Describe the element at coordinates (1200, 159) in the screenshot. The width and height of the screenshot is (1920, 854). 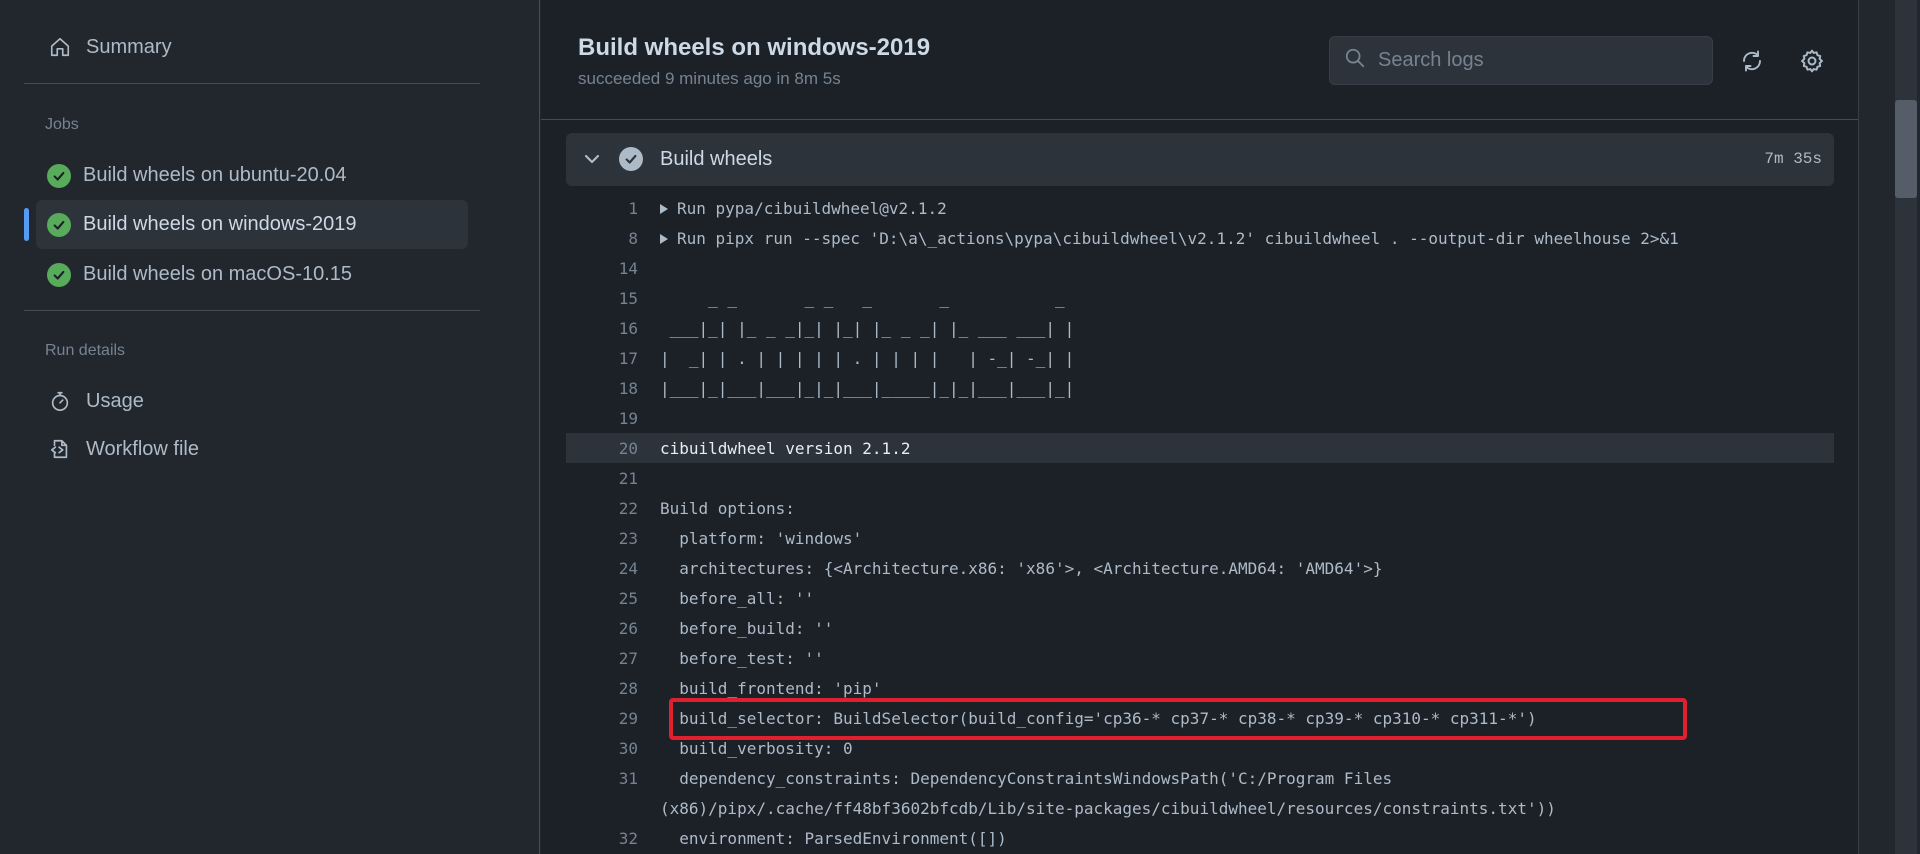
I see `step-build-wheels: Build wheels 7m 35s` at that location.